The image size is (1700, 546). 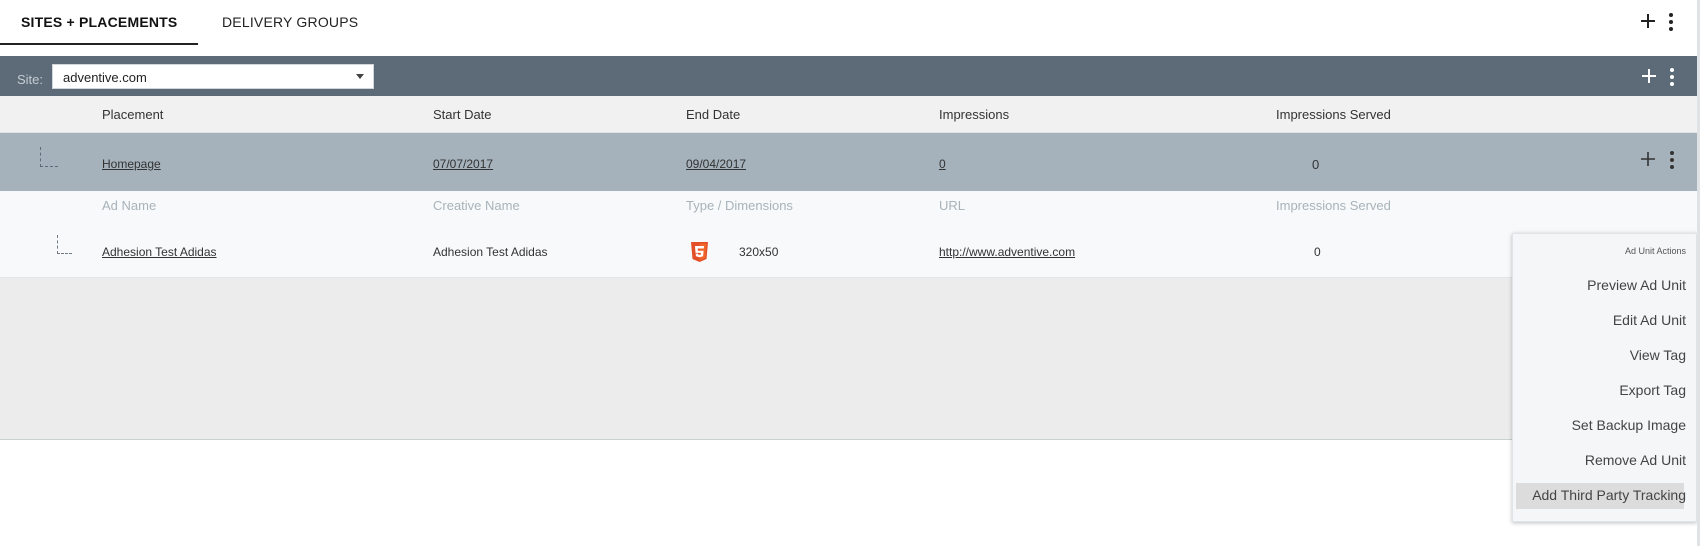 I want to click on column-header-impressions: Impressions, so click(x=974, y=114).